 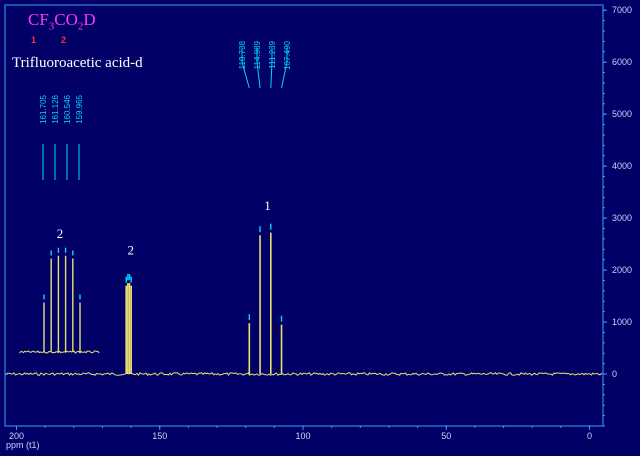 I want to click on compound-formula: CF3CO2D, so click(x=62, y=21).